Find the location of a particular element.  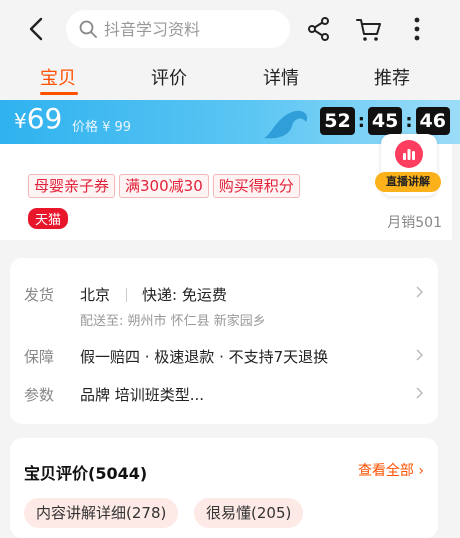

shipping-origin: 北京 is located at coordinates (95, 295).